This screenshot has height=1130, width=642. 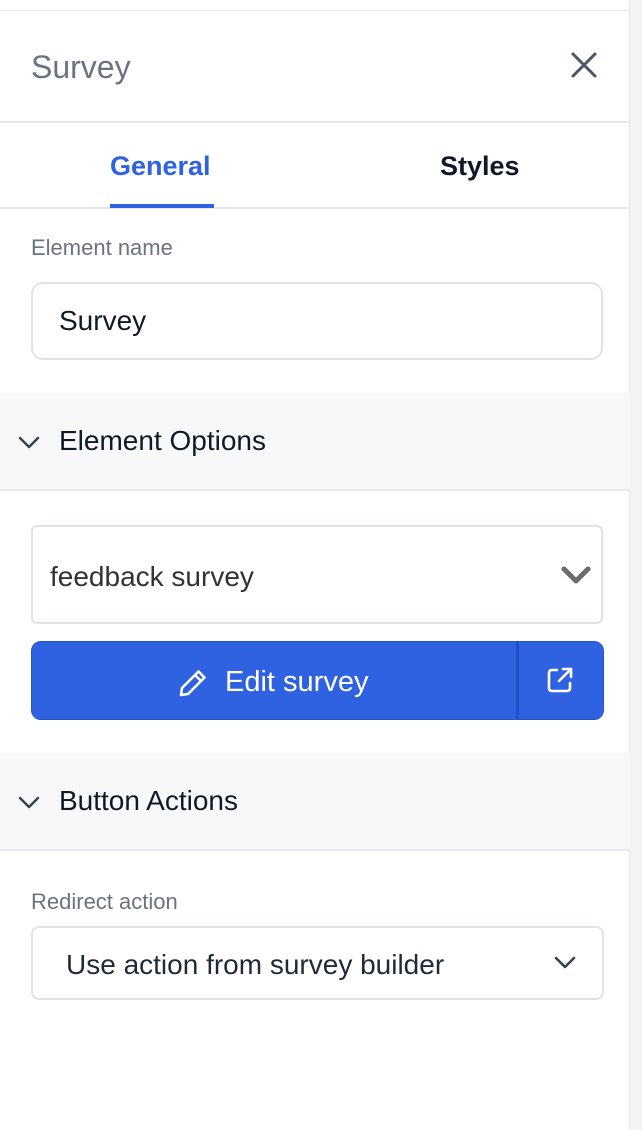 What do you see at coordinates (102, 247) in the screenshot?
I see `element-name-label: Element name` at bounding box center [102, 247].